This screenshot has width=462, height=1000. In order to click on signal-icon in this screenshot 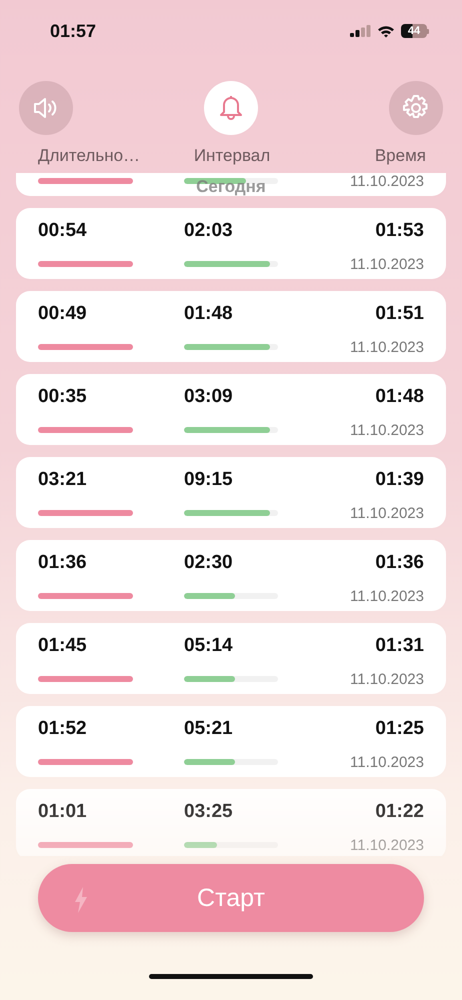, I will do `click(360, 31)`.